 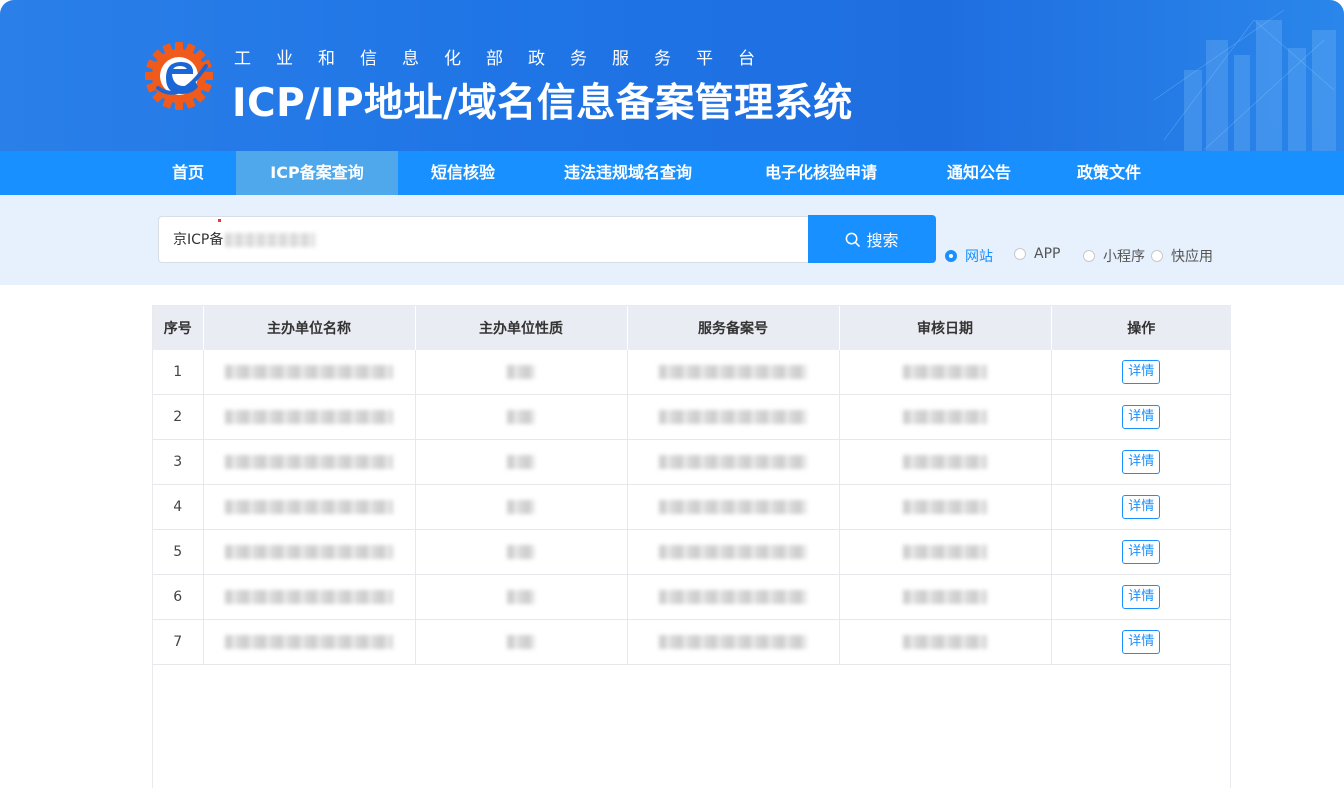 What do you see at coordinates (945, 328) in the screenshot?
I see `col-header-review-date: 审核日期` at bounding box center [945, 328].